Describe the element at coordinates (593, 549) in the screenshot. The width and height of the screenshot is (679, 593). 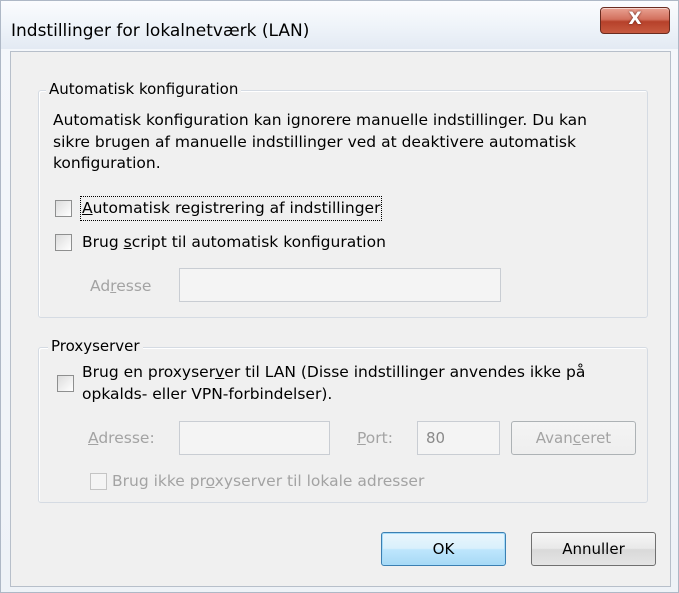
I see `cancel-button: Annuller` at that location.